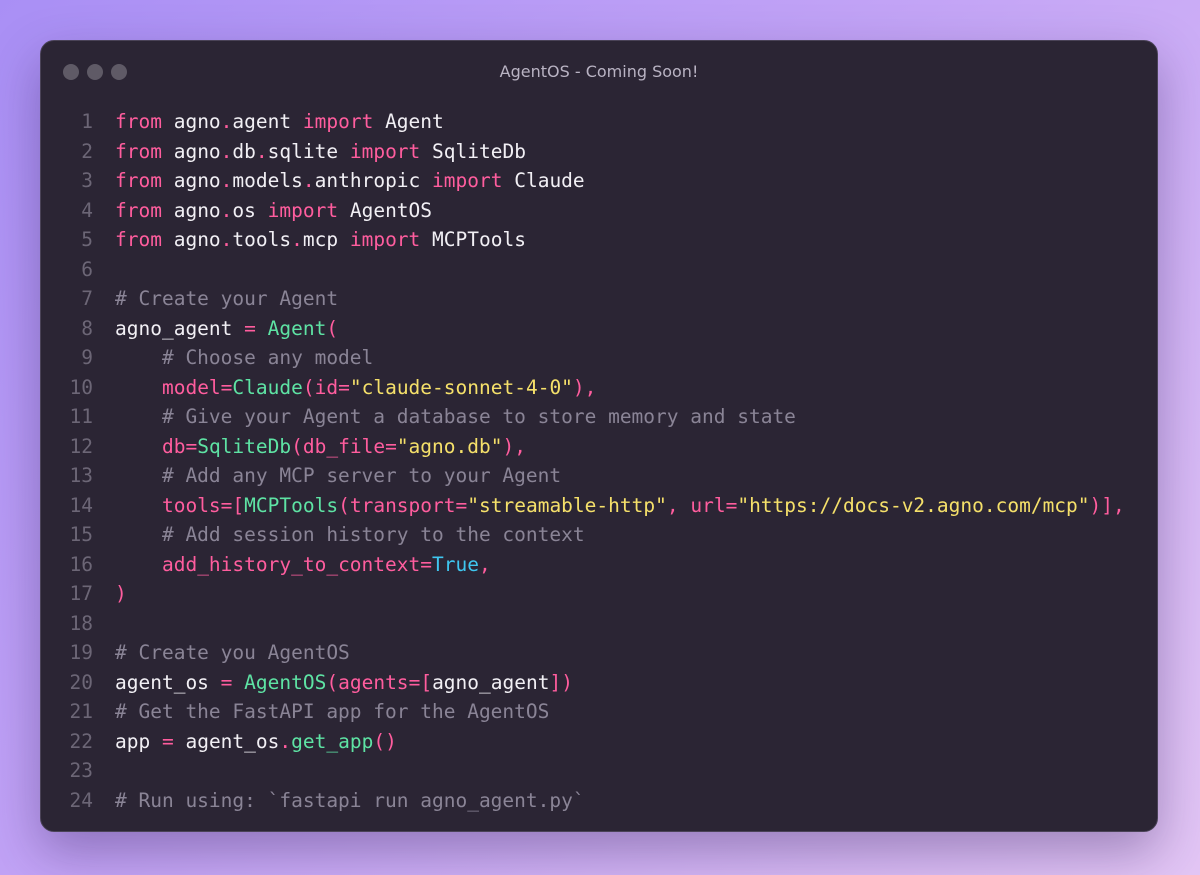  Describe the element at coordinates (309, 240) in the screenshot. I see `code-text: from agno.tools.mcp import MCPTools` at that location.